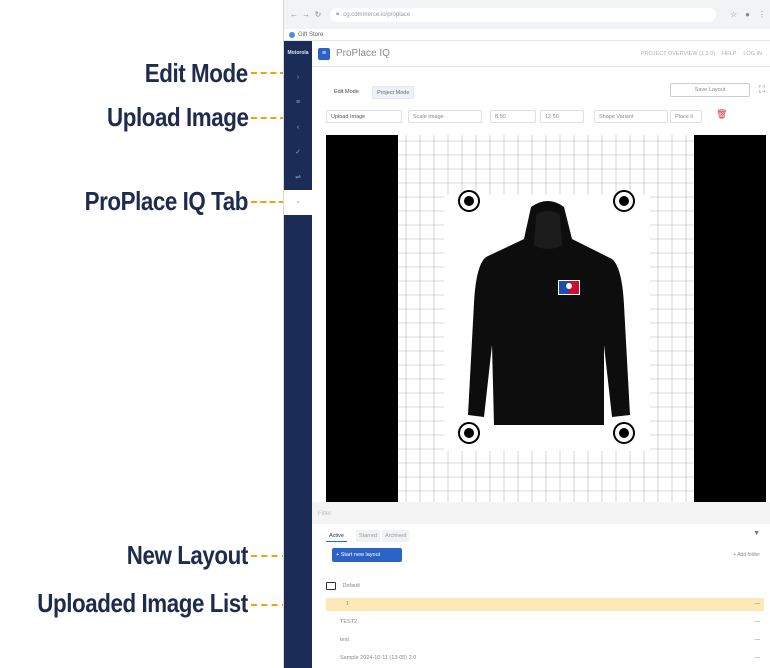 This screenshot has height=668, width=770. What do you see at coordinates (445, 116) in the screenshot?
I see `scale-image-select: Scale Image` at bounding box center [445, 116].